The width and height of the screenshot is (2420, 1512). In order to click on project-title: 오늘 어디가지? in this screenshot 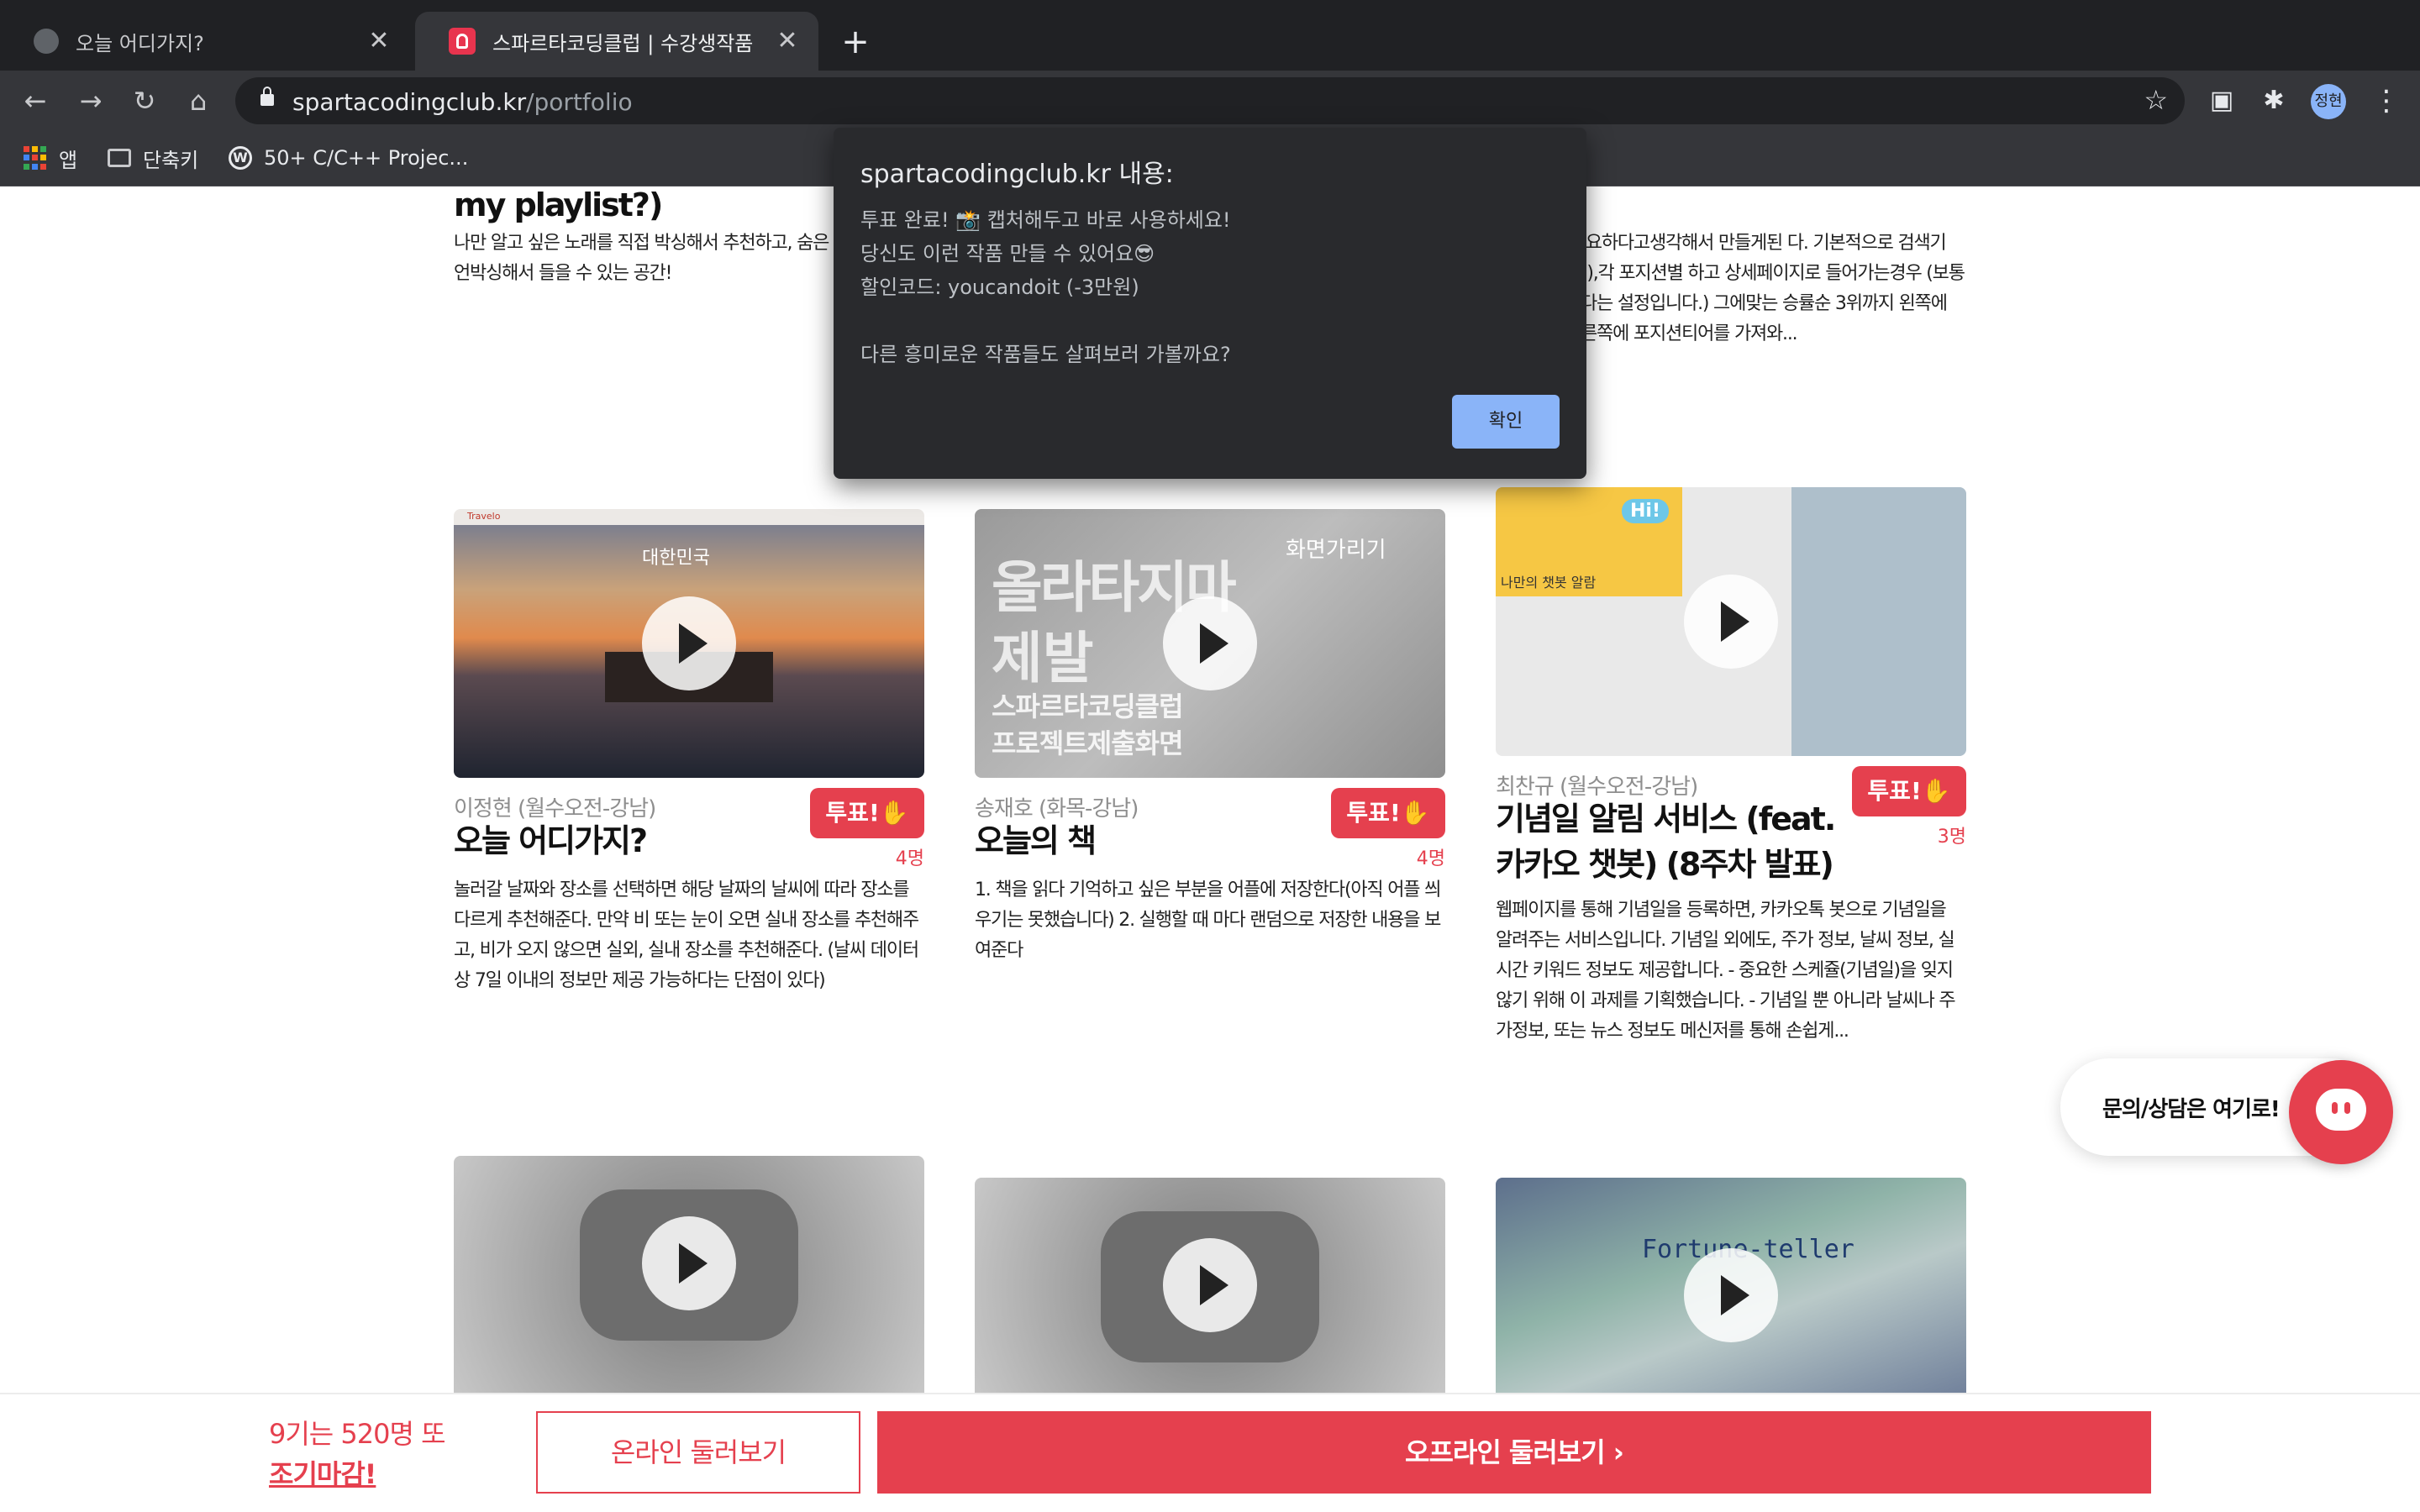, I will do `click(630, 841)`.